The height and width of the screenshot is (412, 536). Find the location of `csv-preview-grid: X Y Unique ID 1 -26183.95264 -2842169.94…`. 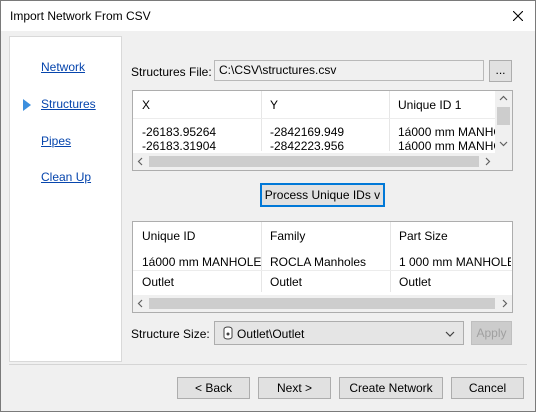

csv-preview-grid: X Y Unique ID 1 -26183.95264 -2842169.94… is located at coordinates (322, 130).